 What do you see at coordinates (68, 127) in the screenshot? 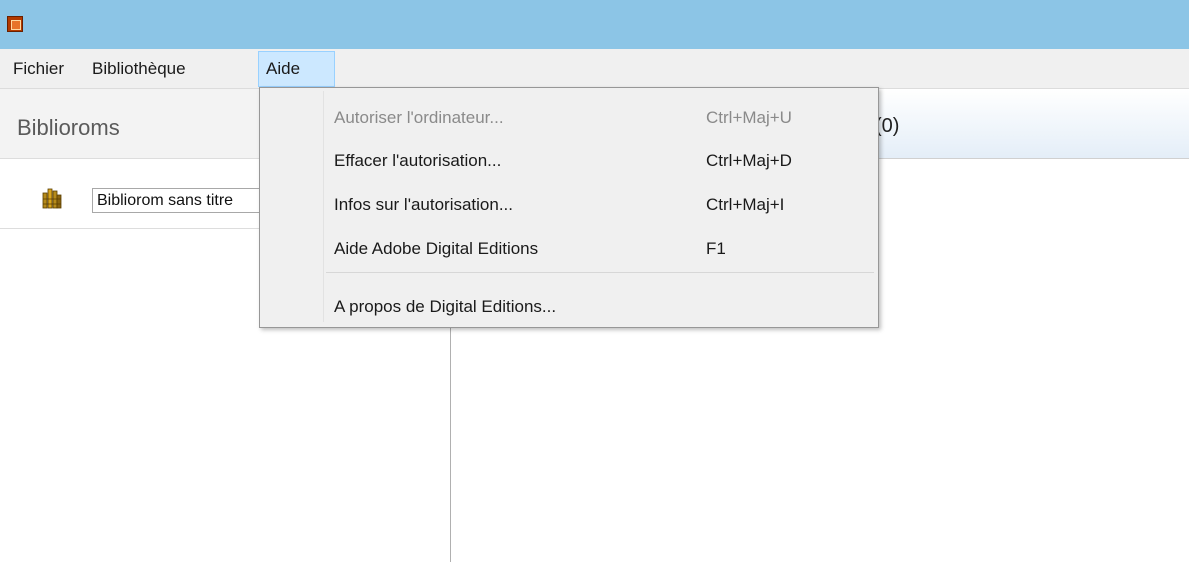
I see `panel-title: Biblioroms` at bounding box center [68, 127].